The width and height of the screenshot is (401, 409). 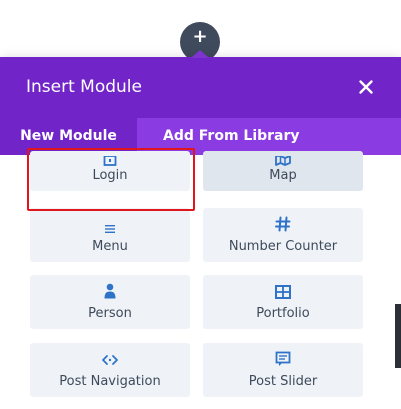 I want to click on module-card-login: Login, so click(x=110, y=171).